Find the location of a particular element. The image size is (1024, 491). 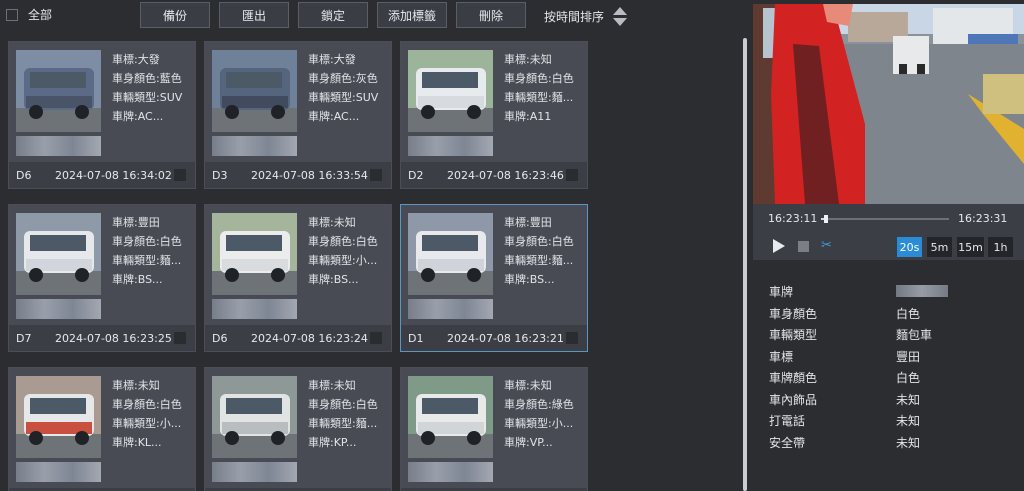

attribute-key: 打電話 is located at coordinates (787, 421).